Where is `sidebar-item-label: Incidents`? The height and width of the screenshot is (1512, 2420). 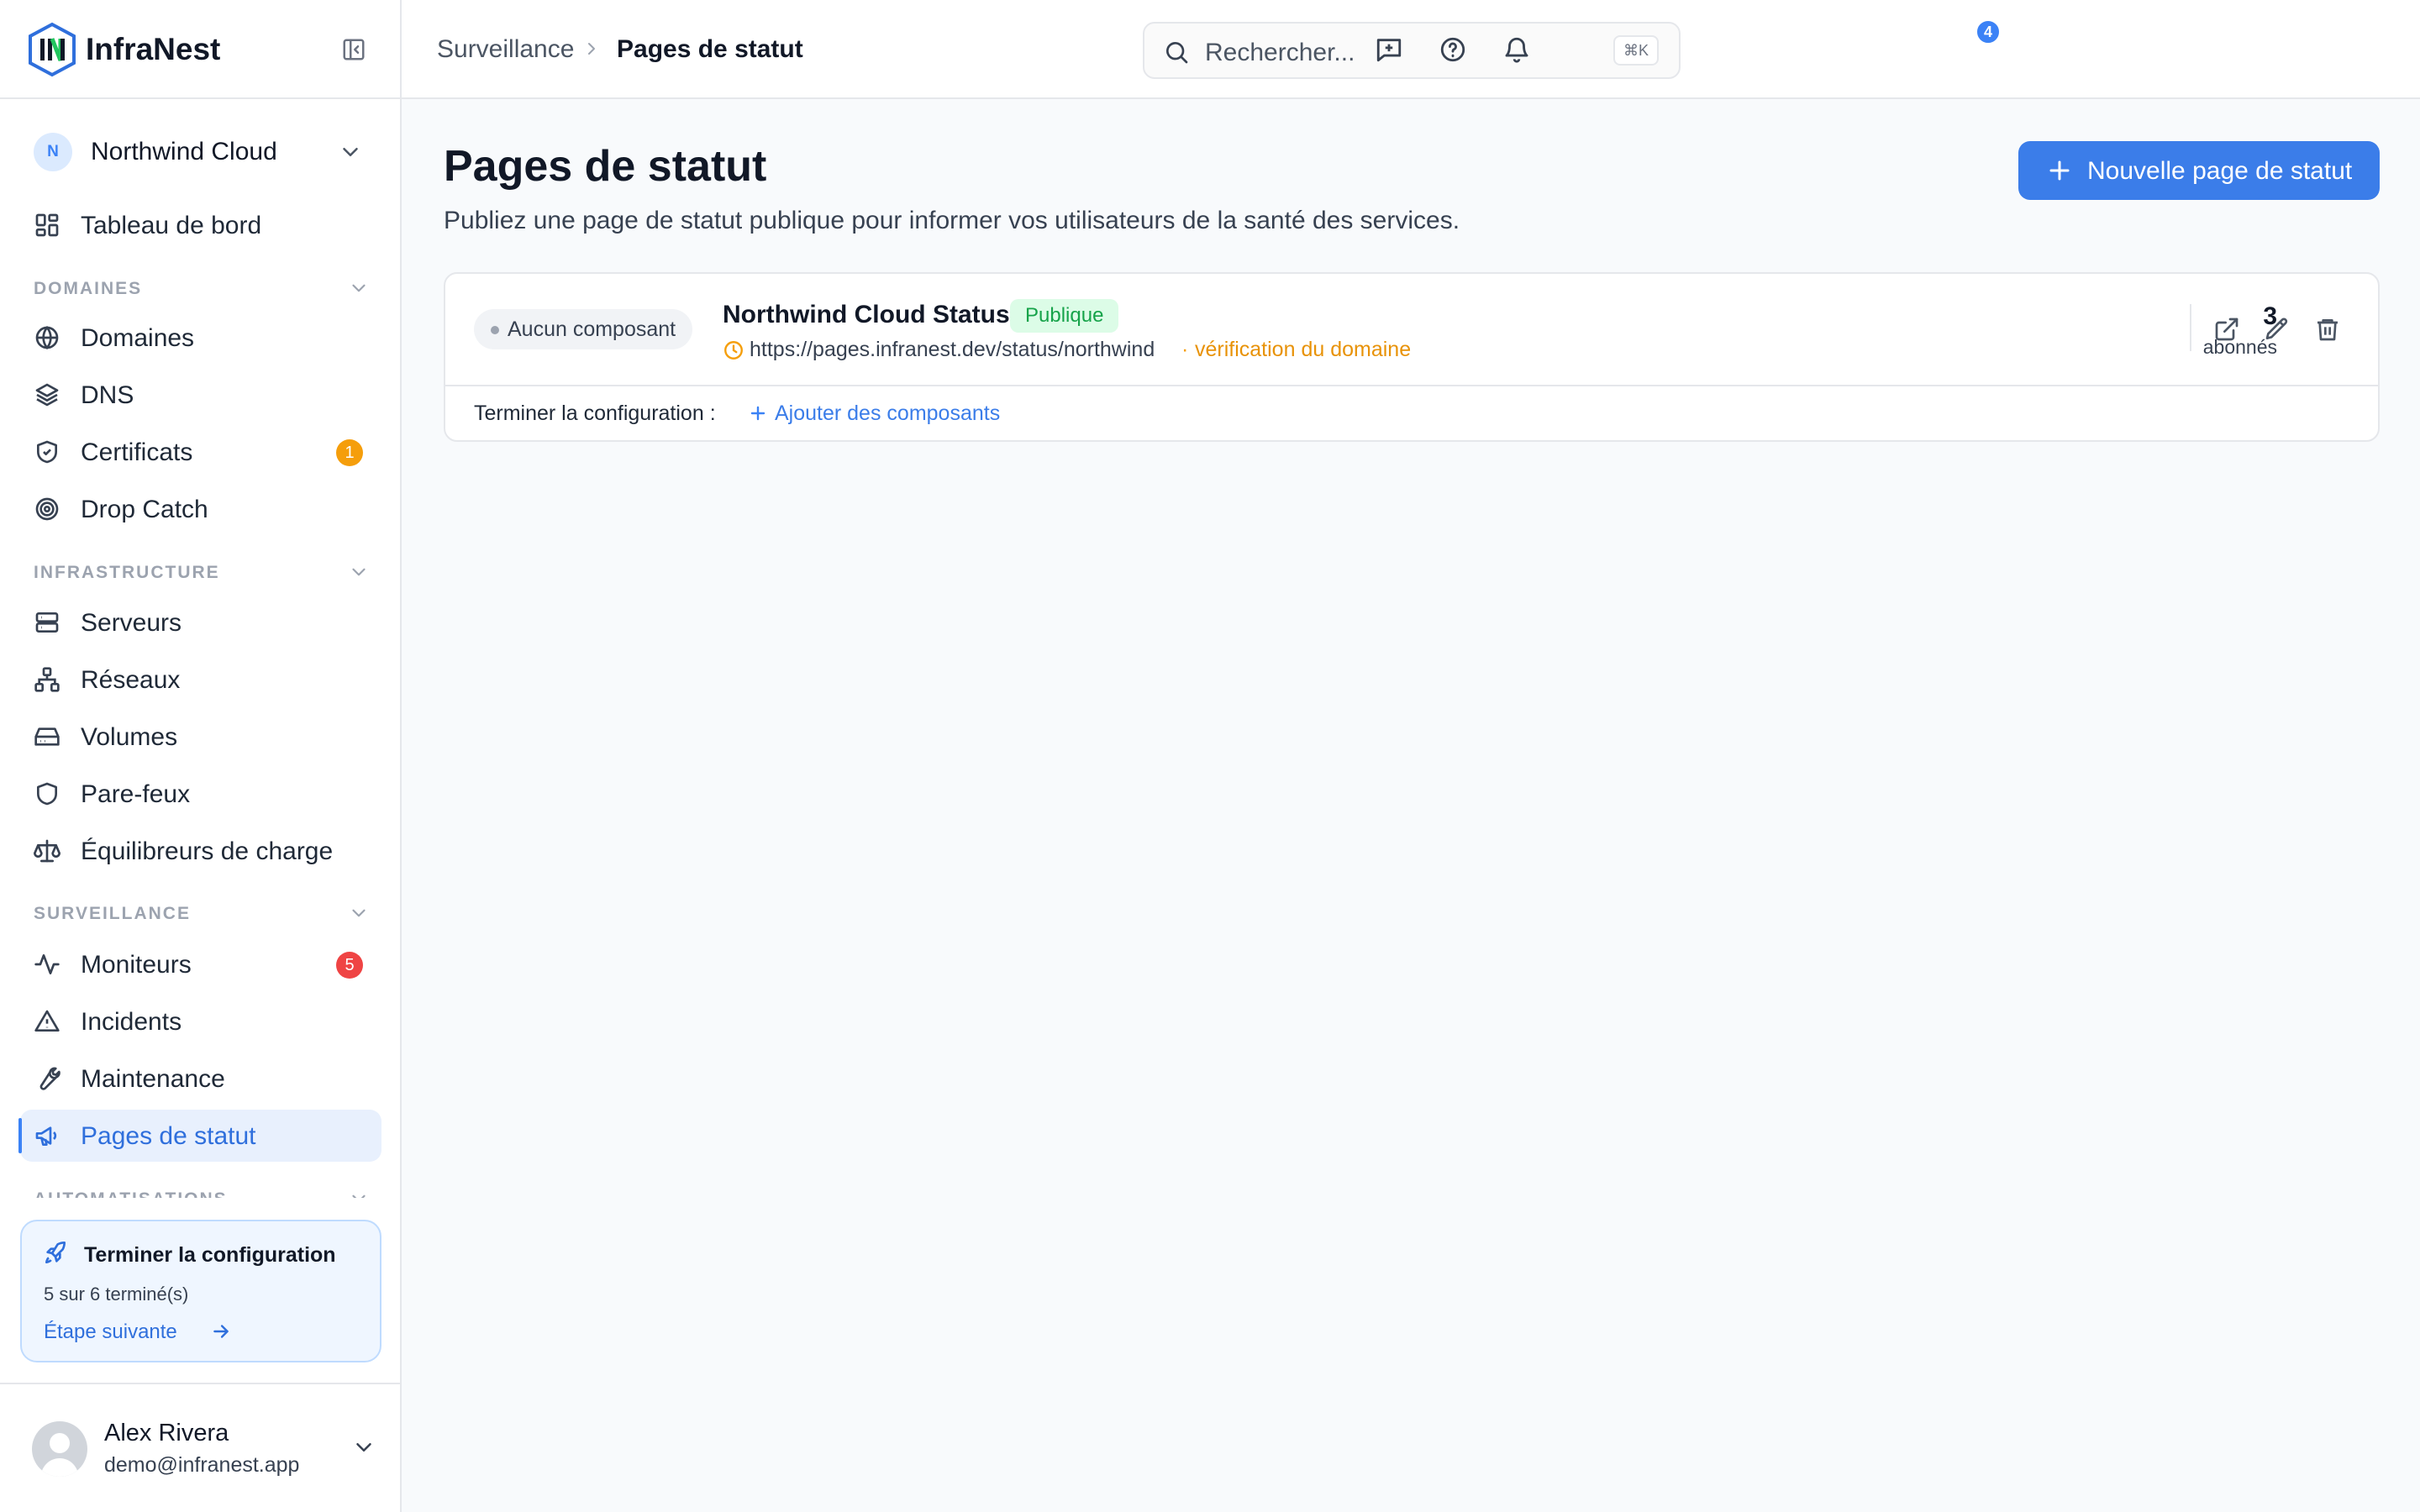
sidebar-item-label: Incidents is located at coordinates (131, 1022).